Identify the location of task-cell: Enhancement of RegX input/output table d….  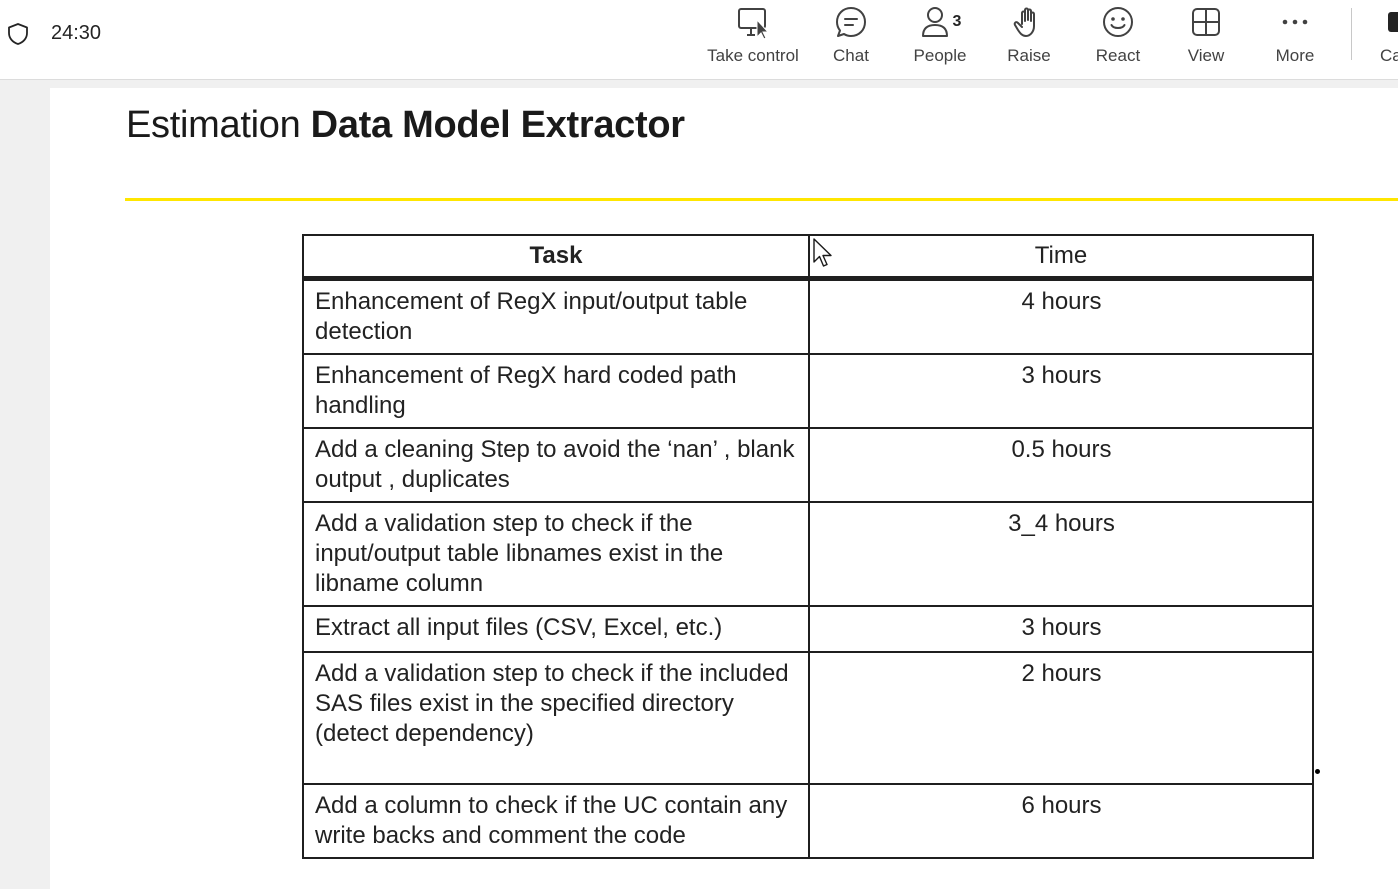
(556, 316).